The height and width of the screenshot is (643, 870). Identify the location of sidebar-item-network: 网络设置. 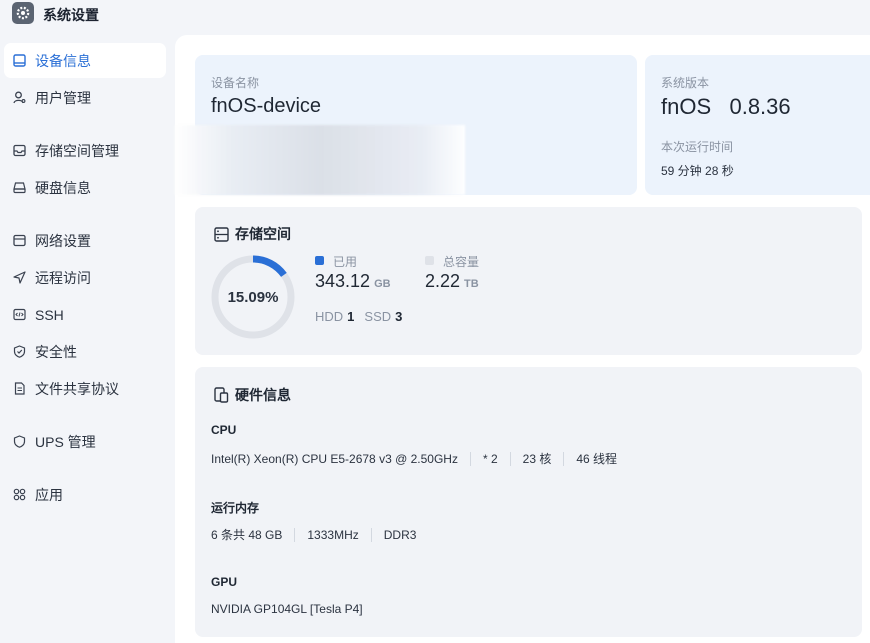
(85, 240).